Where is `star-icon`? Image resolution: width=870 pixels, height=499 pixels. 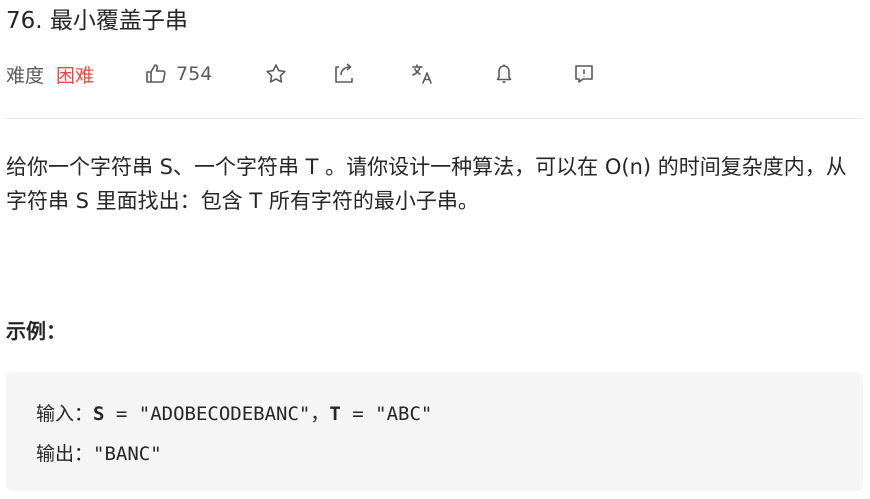 star-icon is located at coordinates (276, 74).